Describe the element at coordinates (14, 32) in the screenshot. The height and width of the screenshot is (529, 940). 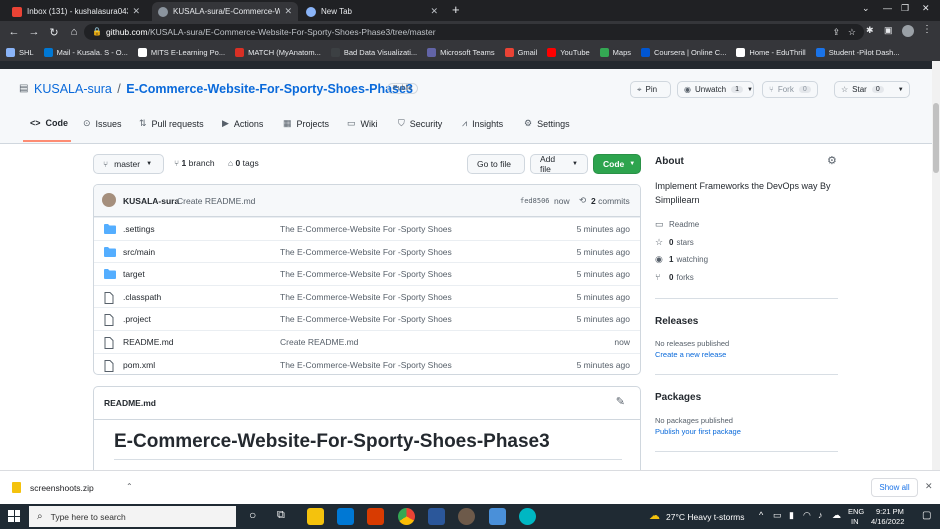
I see `back-icon: ←` at that location.